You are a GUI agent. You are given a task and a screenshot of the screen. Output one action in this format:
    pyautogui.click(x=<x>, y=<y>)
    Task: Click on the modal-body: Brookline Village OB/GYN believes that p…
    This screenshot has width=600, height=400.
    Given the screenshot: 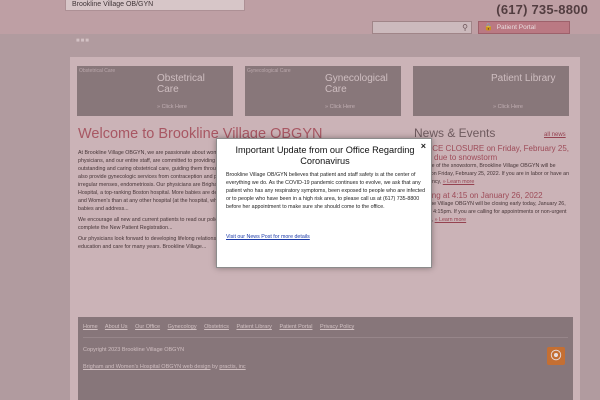 What is the action you would take?
    pyautogui.click(x=326, y=191)
    